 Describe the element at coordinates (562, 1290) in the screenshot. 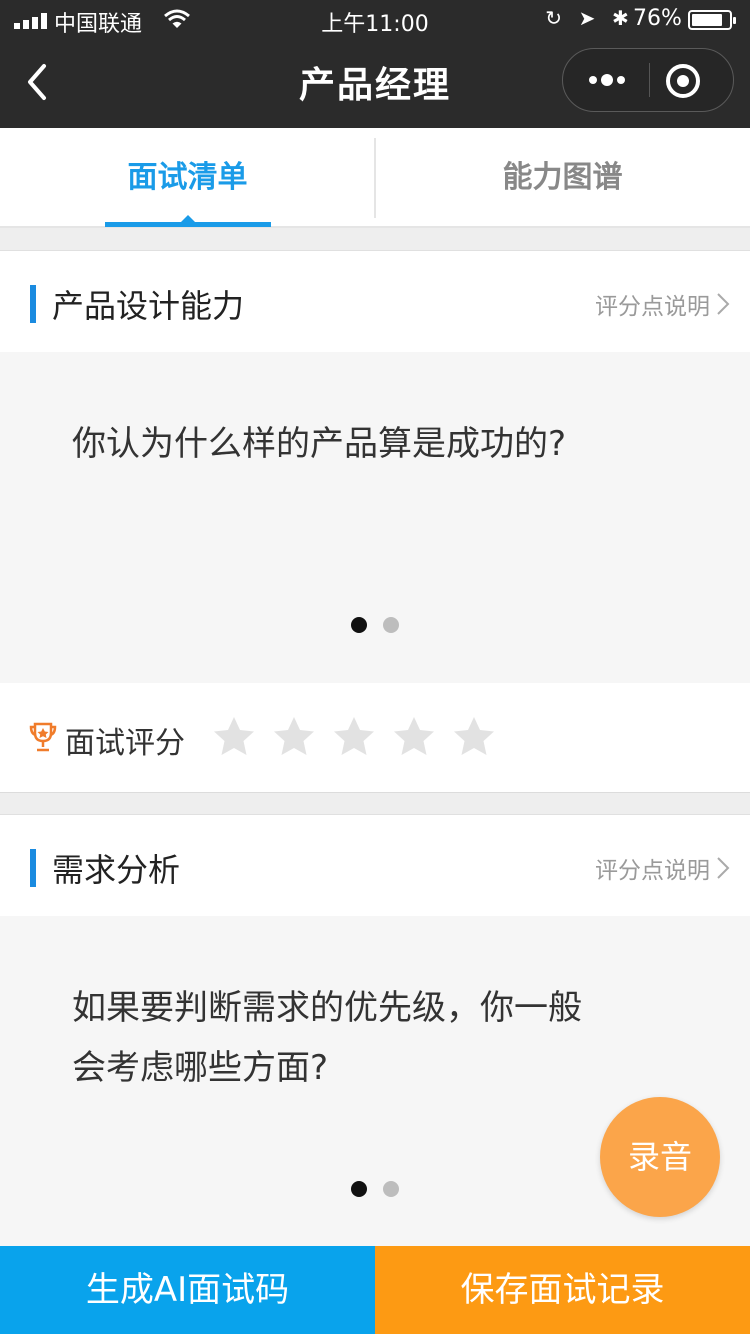

I see `save-interview-record-button: 保存面试记录` at that location.